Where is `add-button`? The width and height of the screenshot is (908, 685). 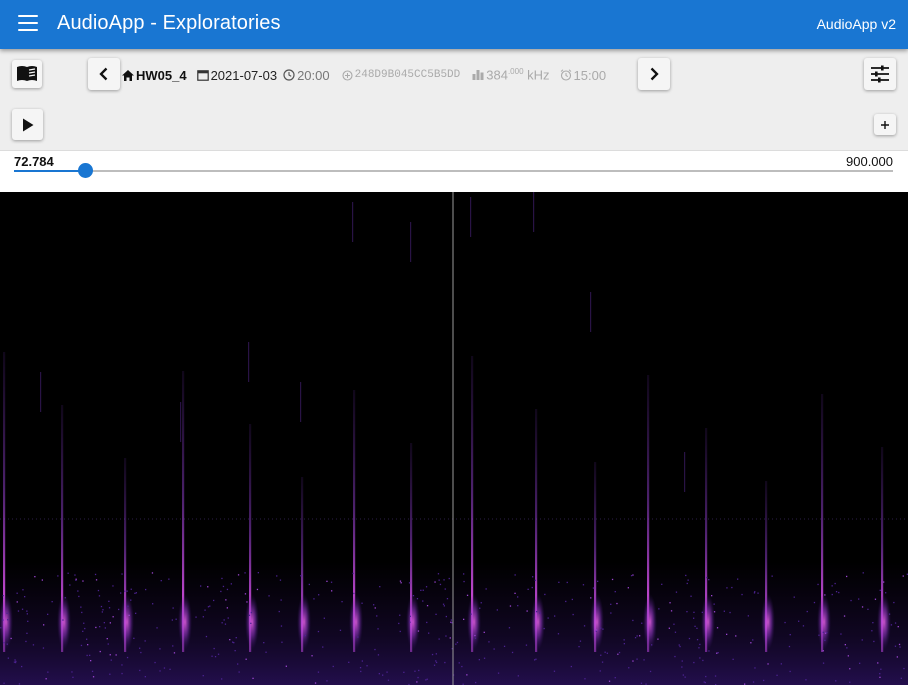 add-button is located at coordinates (885, 124).